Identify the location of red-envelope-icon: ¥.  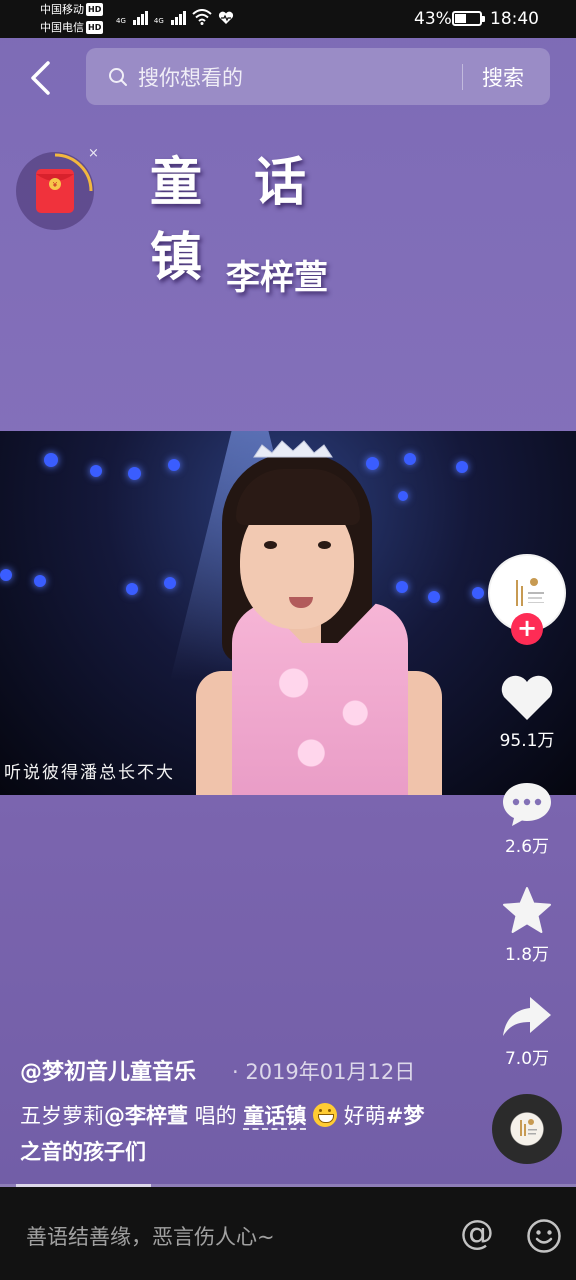
(55, 191).